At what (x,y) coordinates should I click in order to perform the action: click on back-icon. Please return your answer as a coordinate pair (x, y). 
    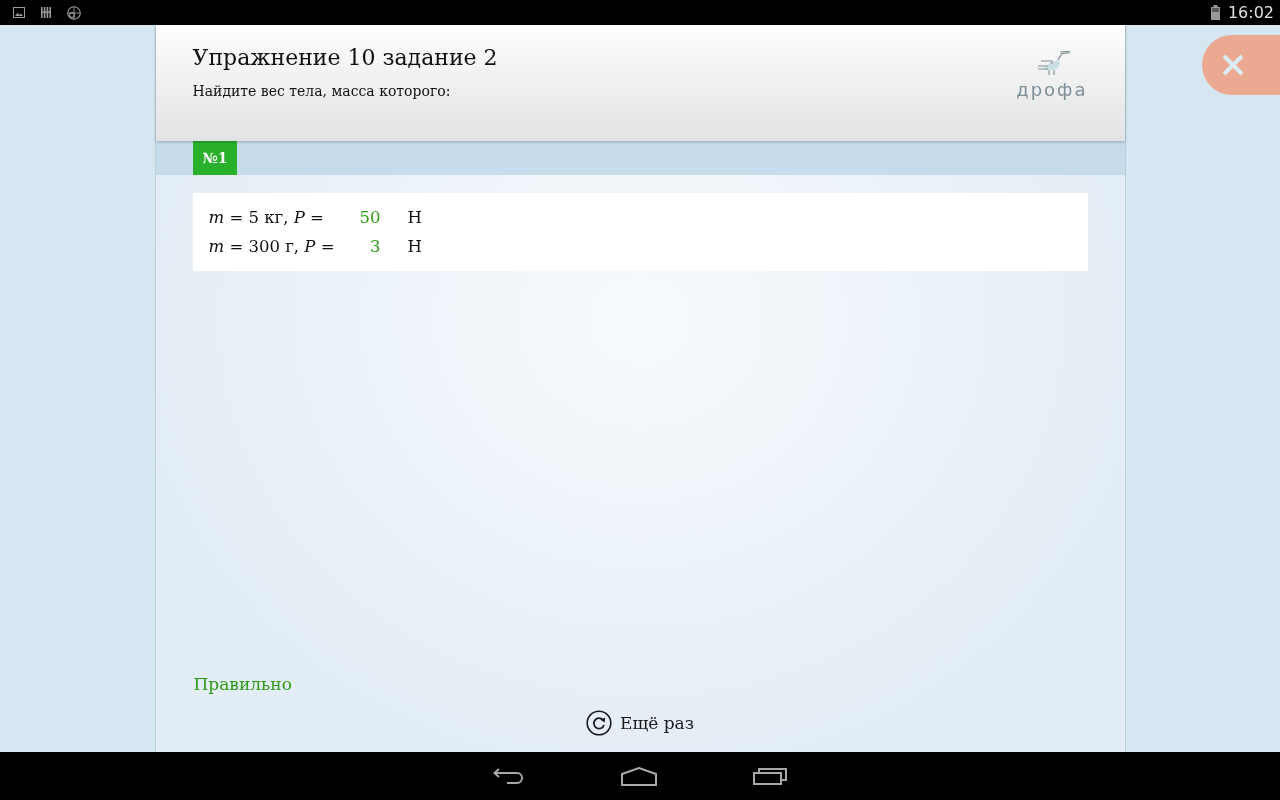
    Looking at the image, I should click on (509, 776).